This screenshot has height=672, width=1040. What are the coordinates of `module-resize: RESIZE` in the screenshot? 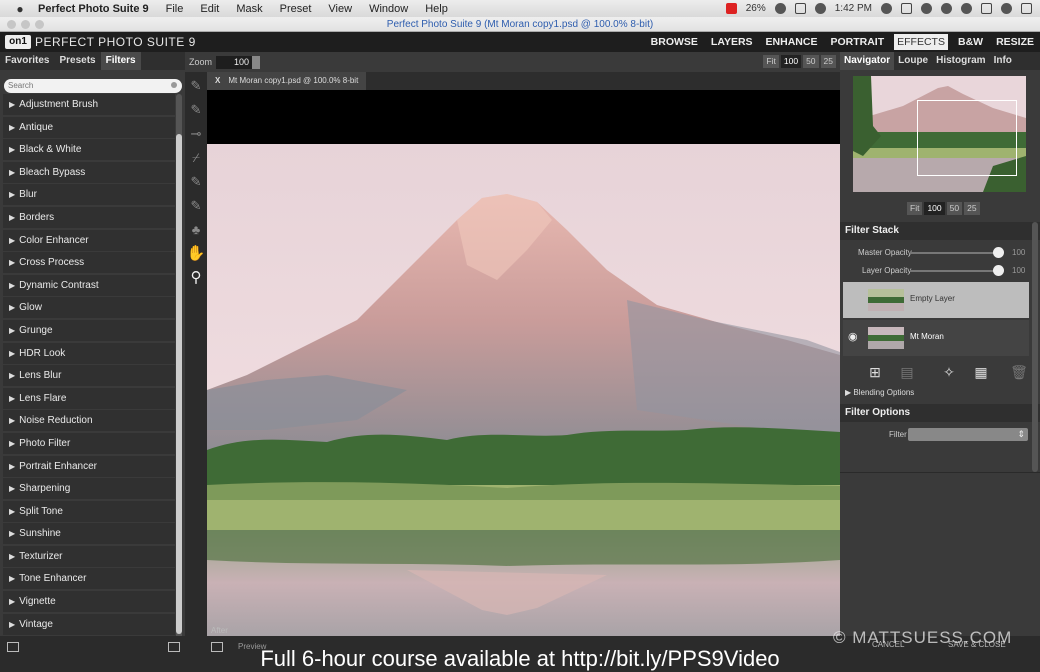 It's located at (1015, 42).